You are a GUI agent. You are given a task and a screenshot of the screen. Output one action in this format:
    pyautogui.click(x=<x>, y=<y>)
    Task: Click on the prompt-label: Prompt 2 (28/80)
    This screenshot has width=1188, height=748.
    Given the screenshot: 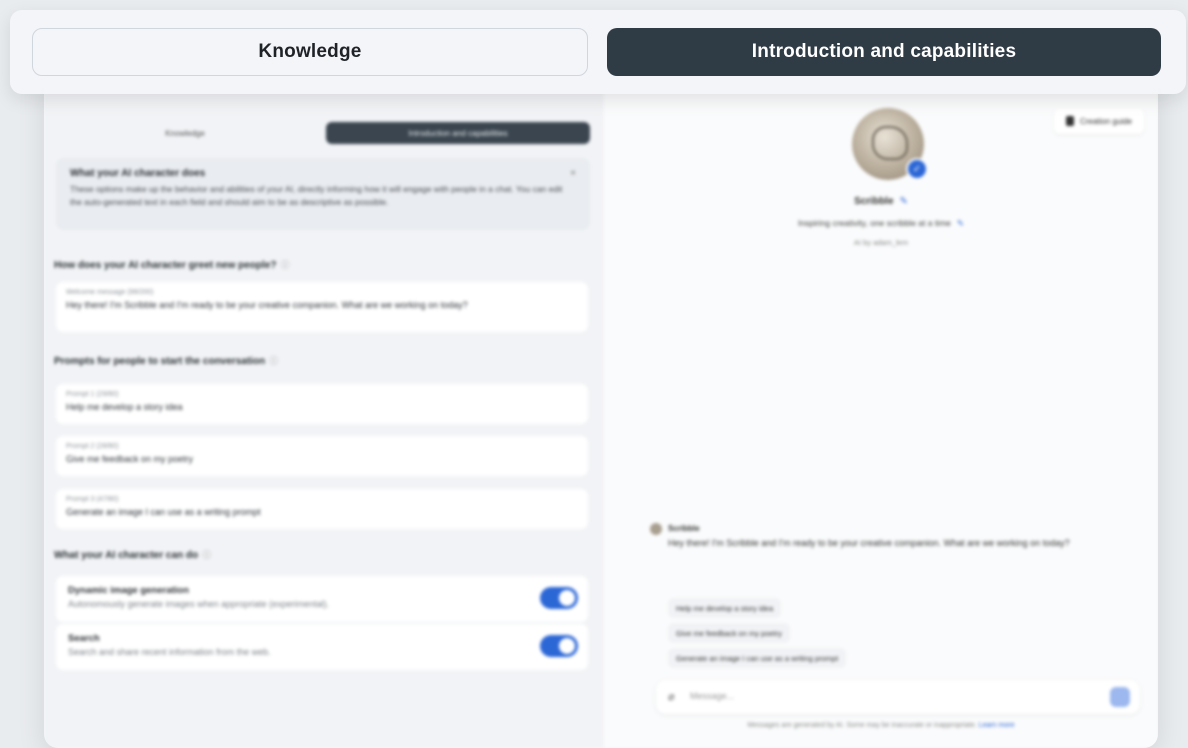 What is the action you would take?
    pyautogui.click(x=92, y=446)
    